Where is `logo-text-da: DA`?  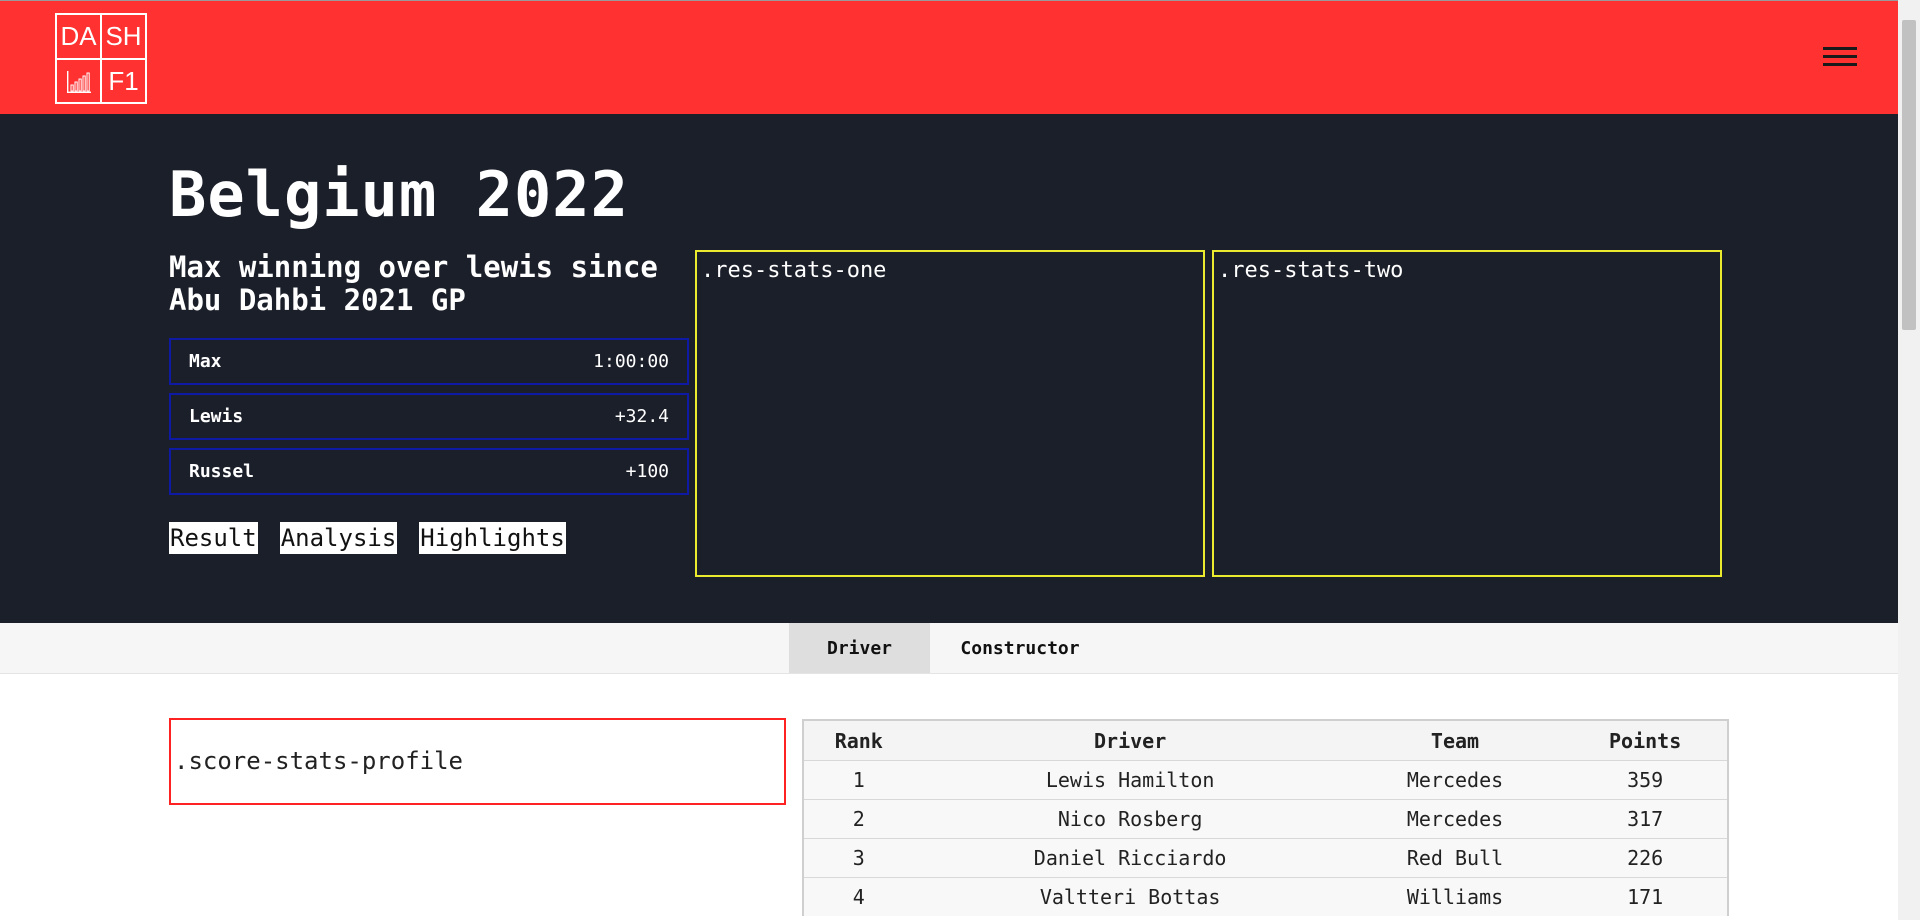 logo-text-da: DA is located at coordinates (78, 36).